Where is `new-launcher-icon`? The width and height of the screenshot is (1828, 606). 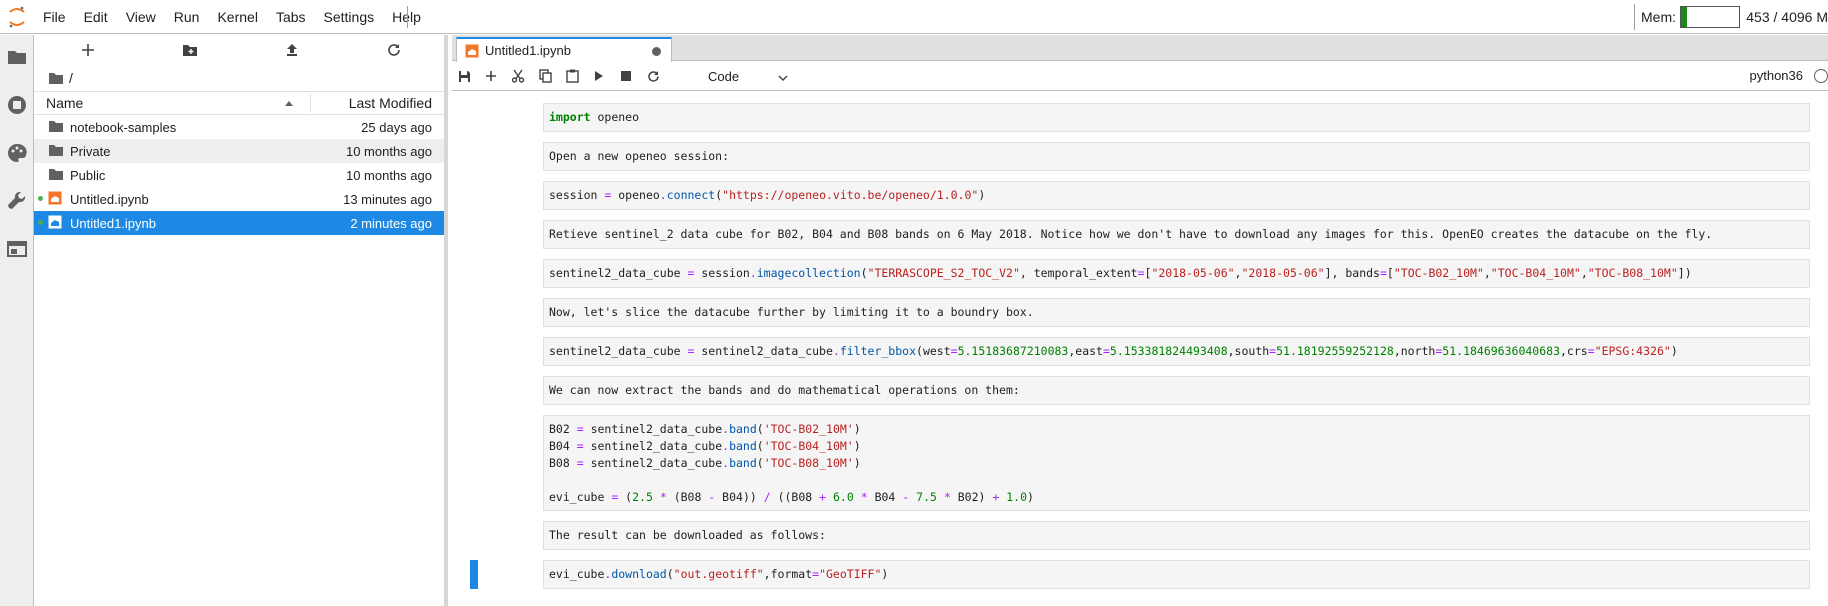 new-launcher-icon is located at coordinates (88, 50).